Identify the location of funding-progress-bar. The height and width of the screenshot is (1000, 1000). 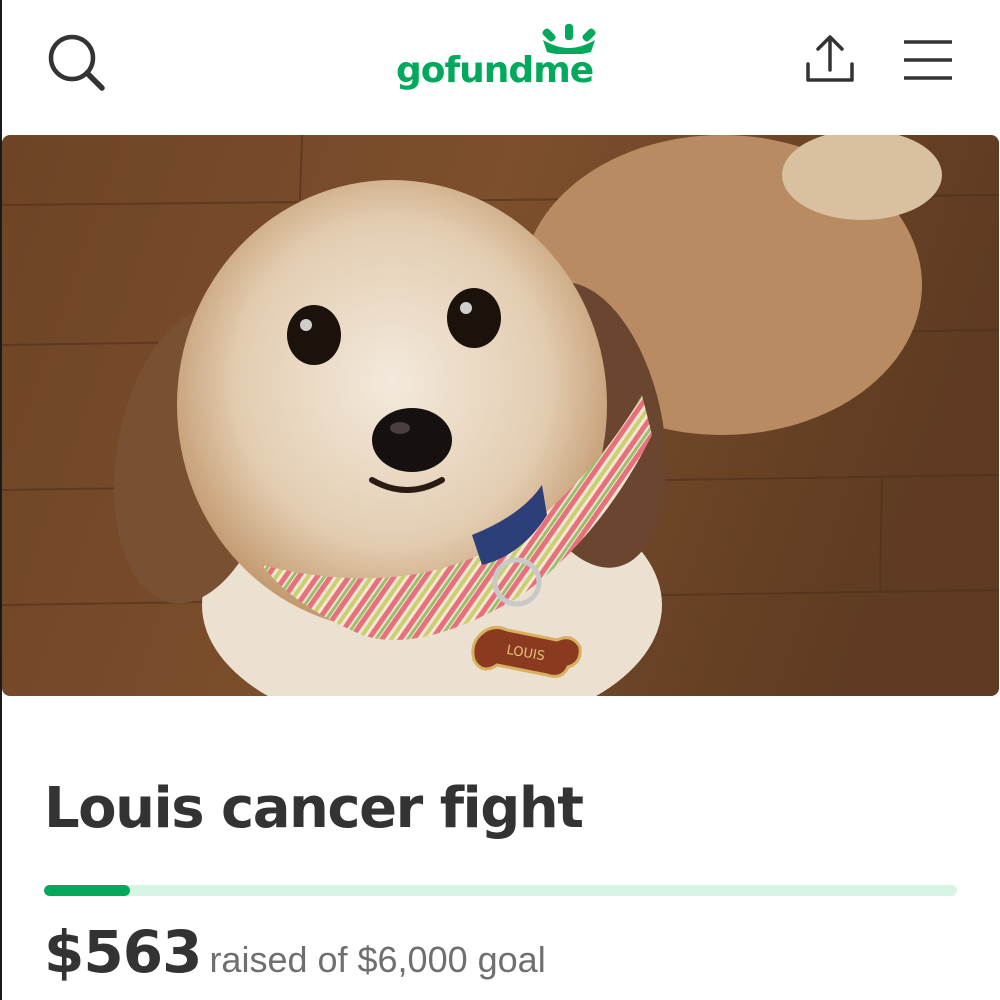
(500, 890).